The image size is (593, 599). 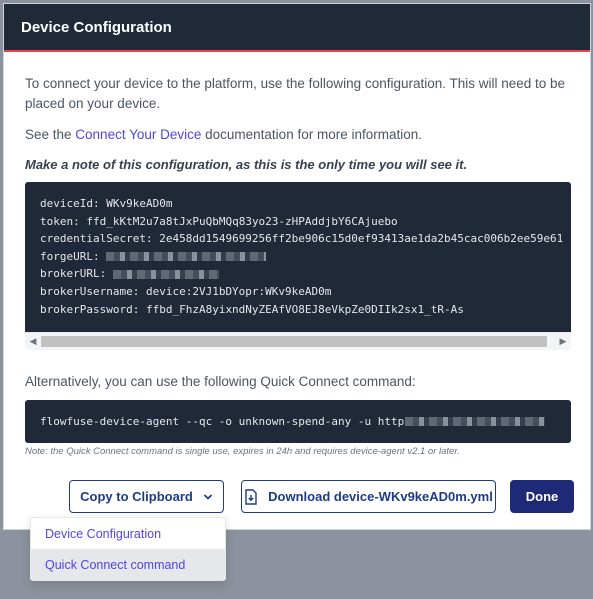 What do you see at coordinates (128, 533) in the screenshot?
I see `dropdown-item-device-configuration: Device Configuration` at bounding box center [128, 533].